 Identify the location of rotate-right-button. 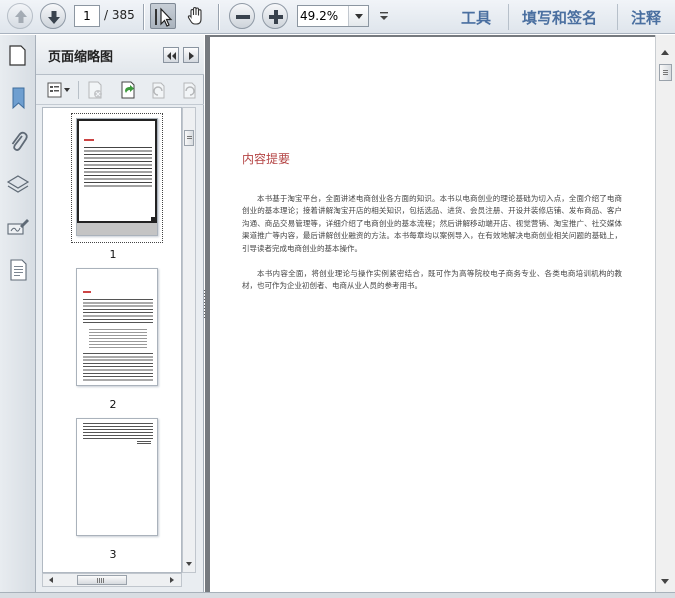
(189, 90).